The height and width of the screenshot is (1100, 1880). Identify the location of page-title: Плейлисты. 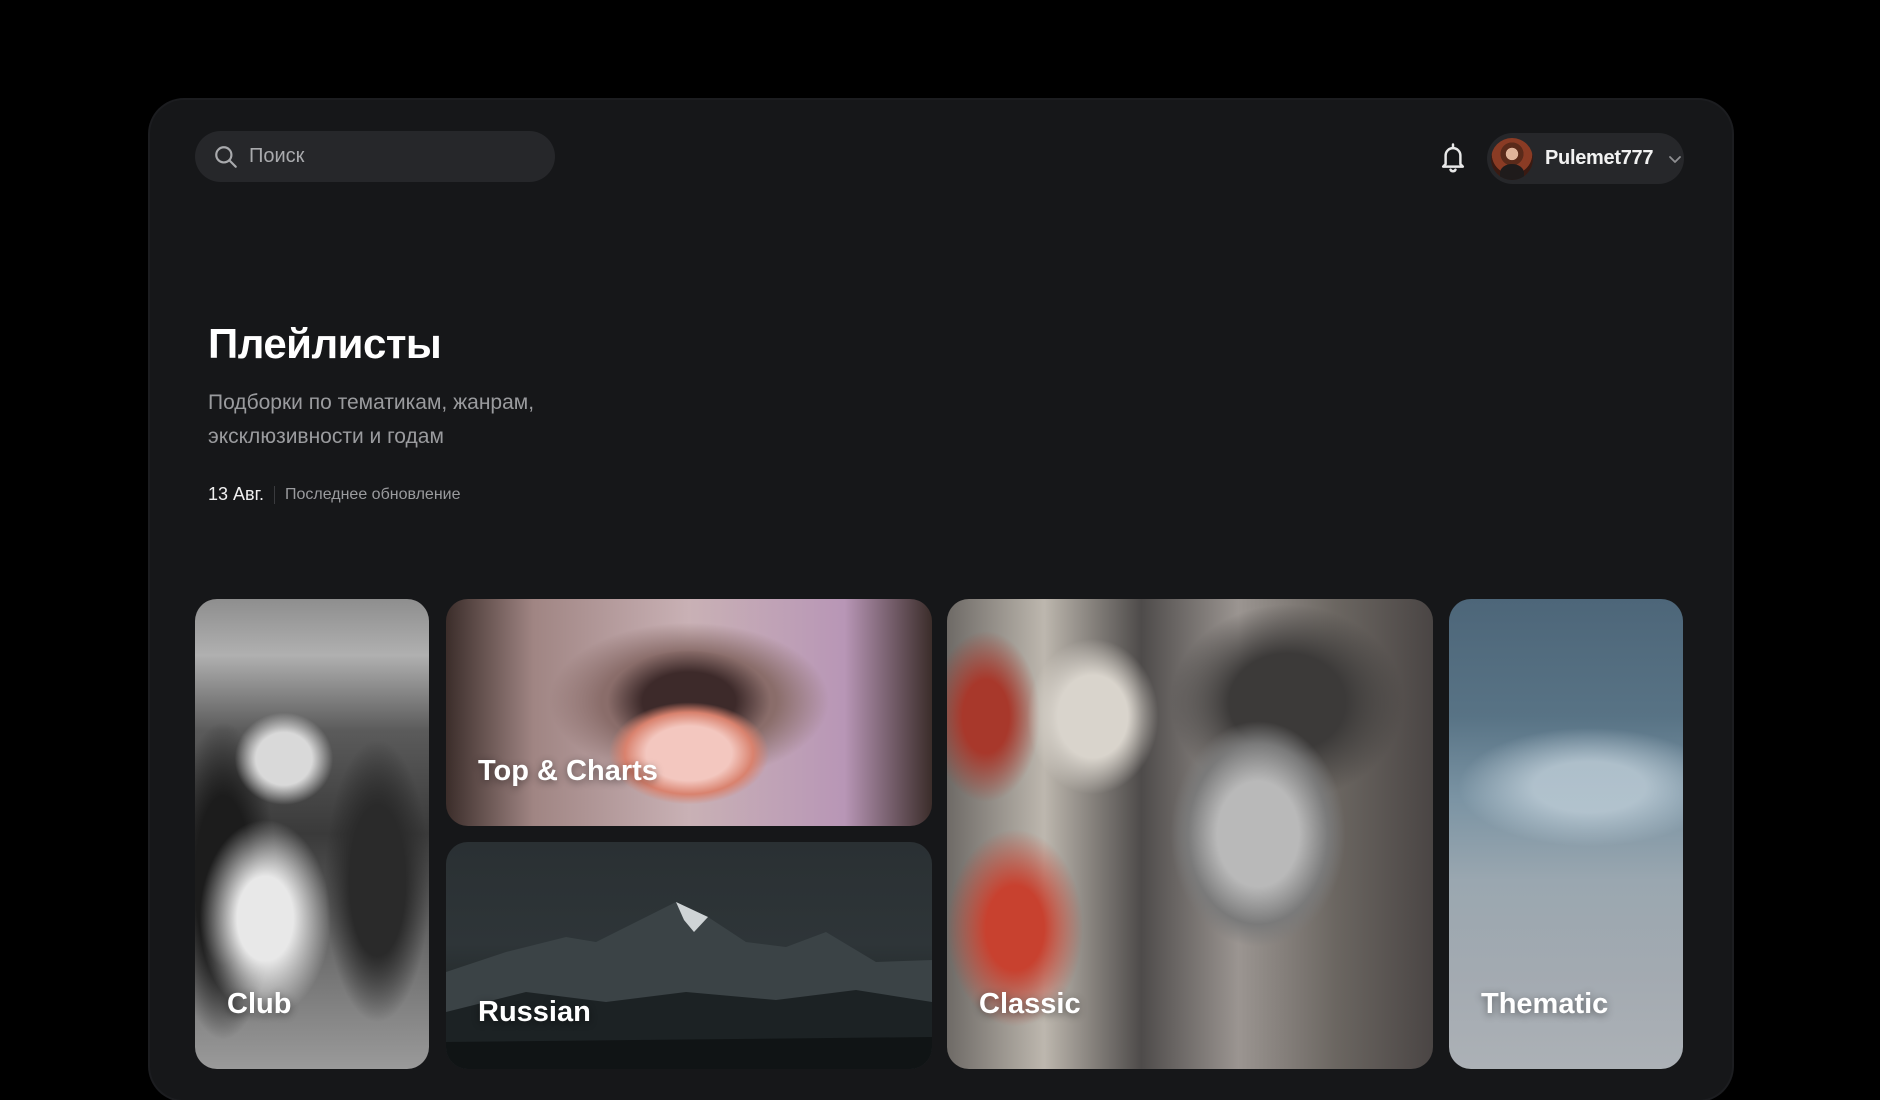
(325, 343).